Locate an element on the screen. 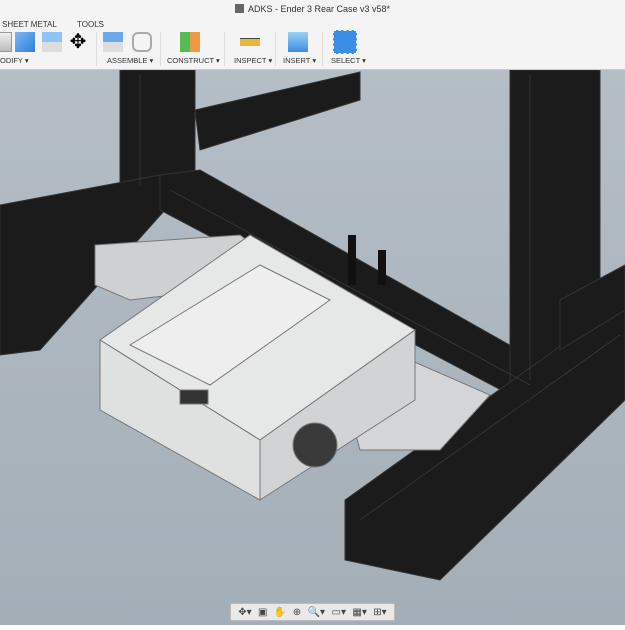  grid-icon: ▦▾ is located at coordinates (359, 612).